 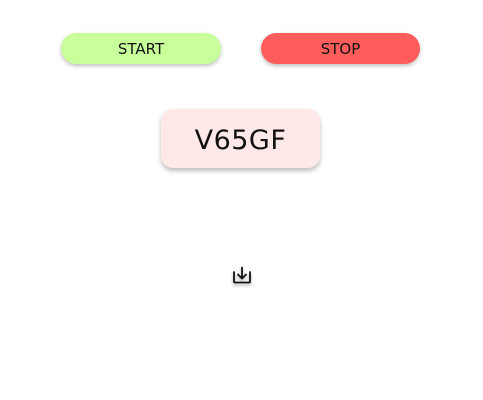 What do you see at coordinates (141, 48) in the screenshot?
I see `start-button: START` at bounding box center [141, 48].